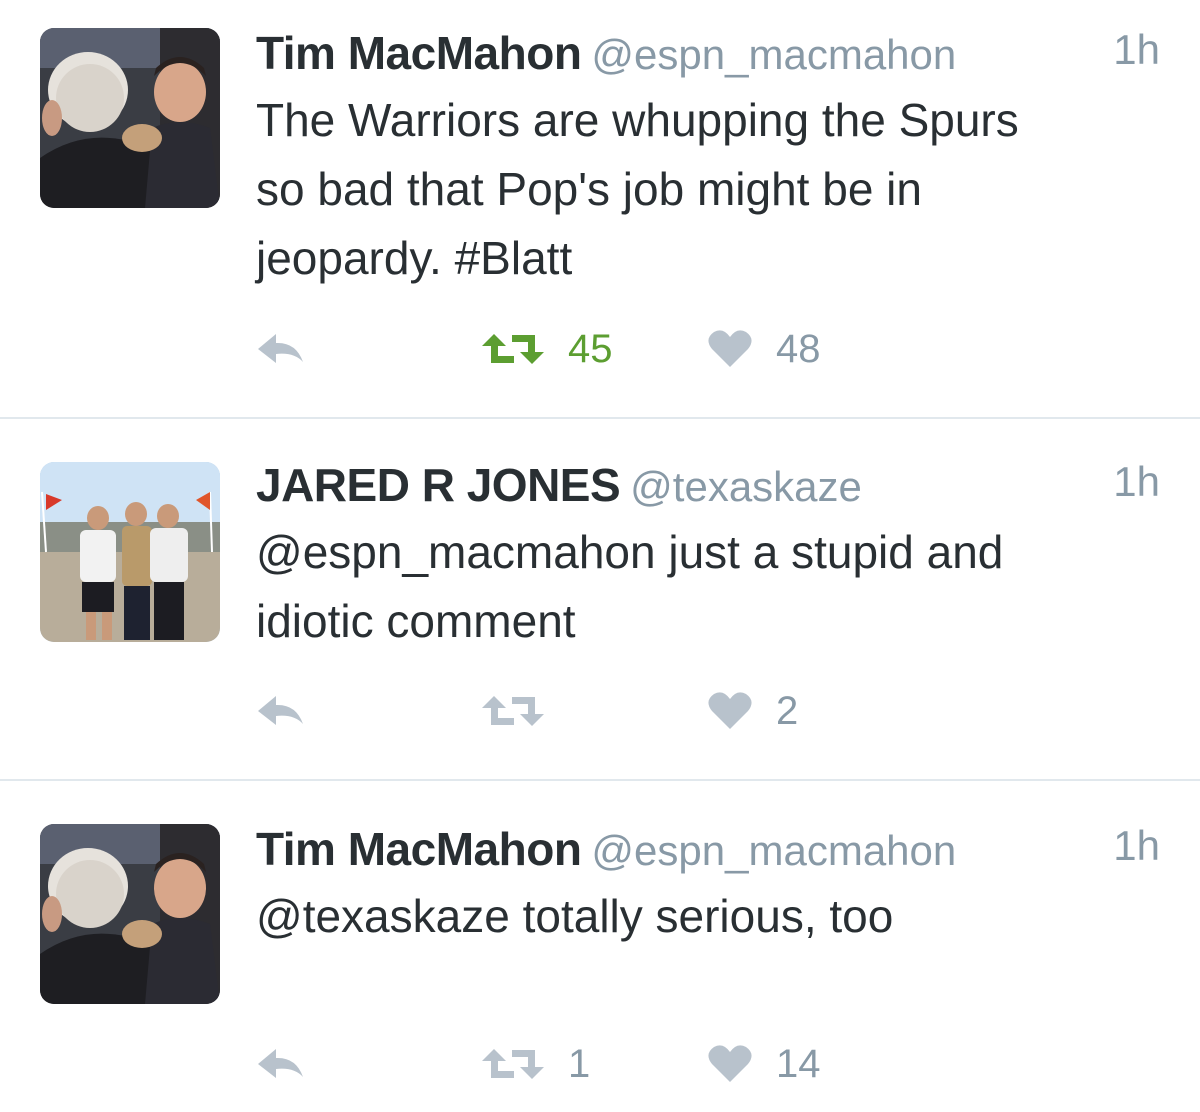 The image size is (1200, 1112). What do you see at coordinates (798, 348) in the screenshot?
I see `like-count: 48` at bounding box center [798, 348].